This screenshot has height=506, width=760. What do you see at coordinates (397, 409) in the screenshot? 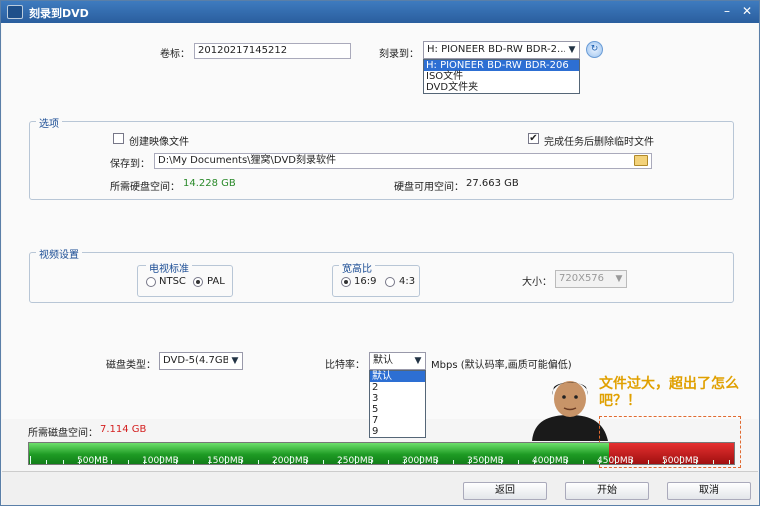
I see `bitrate-option: 5` at bounding box center [397, 409].